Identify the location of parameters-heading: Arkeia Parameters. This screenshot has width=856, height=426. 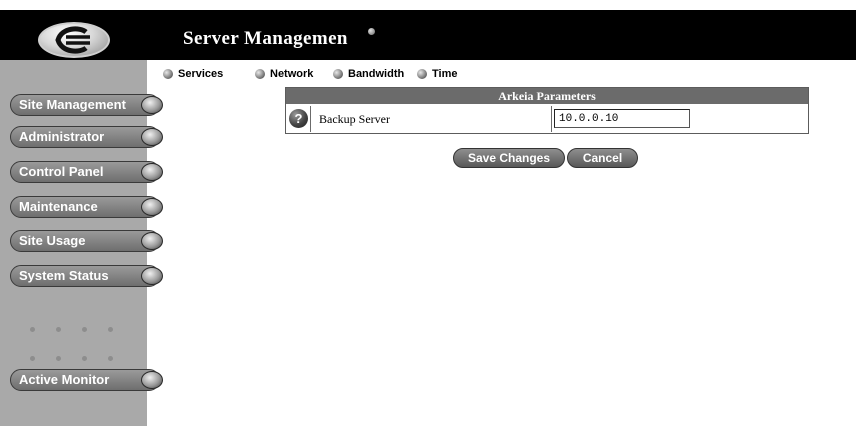
(547, 96).